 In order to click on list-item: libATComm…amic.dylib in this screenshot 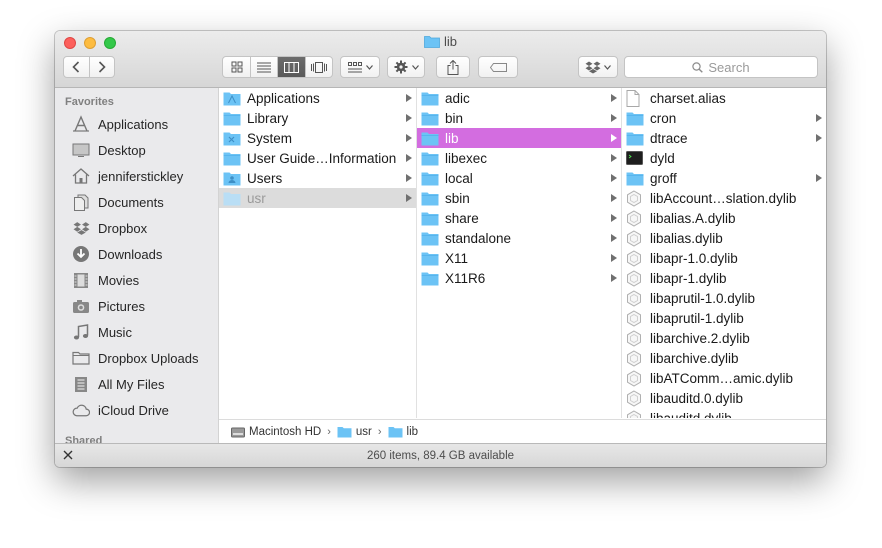, I will do `click(724, 378)`.